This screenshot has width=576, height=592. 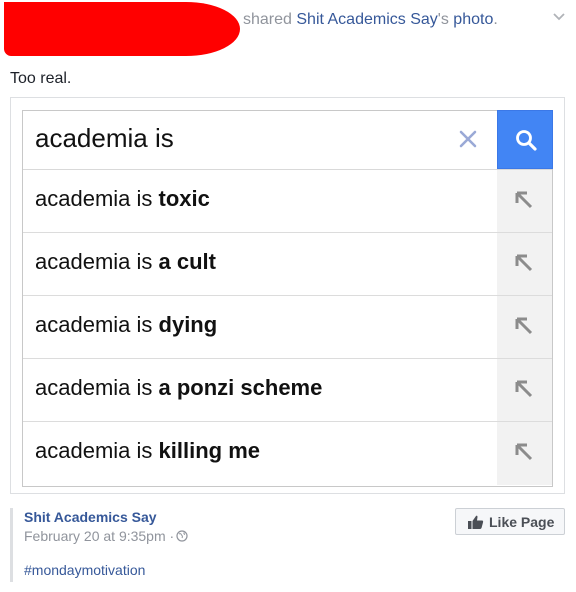 I want to click on post-header: shared Shit Academics Say's photo., so click(x=370, y=20).